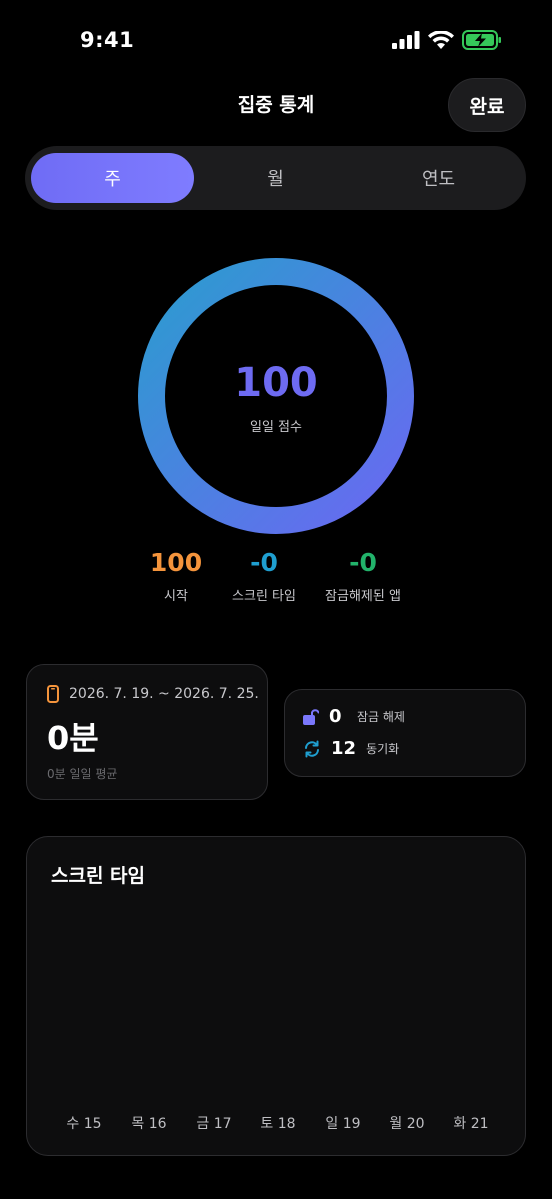  Describe the element at coordinates (264, 562) in the screenshot. I see `stat-screen-time-value: -0` at that location.